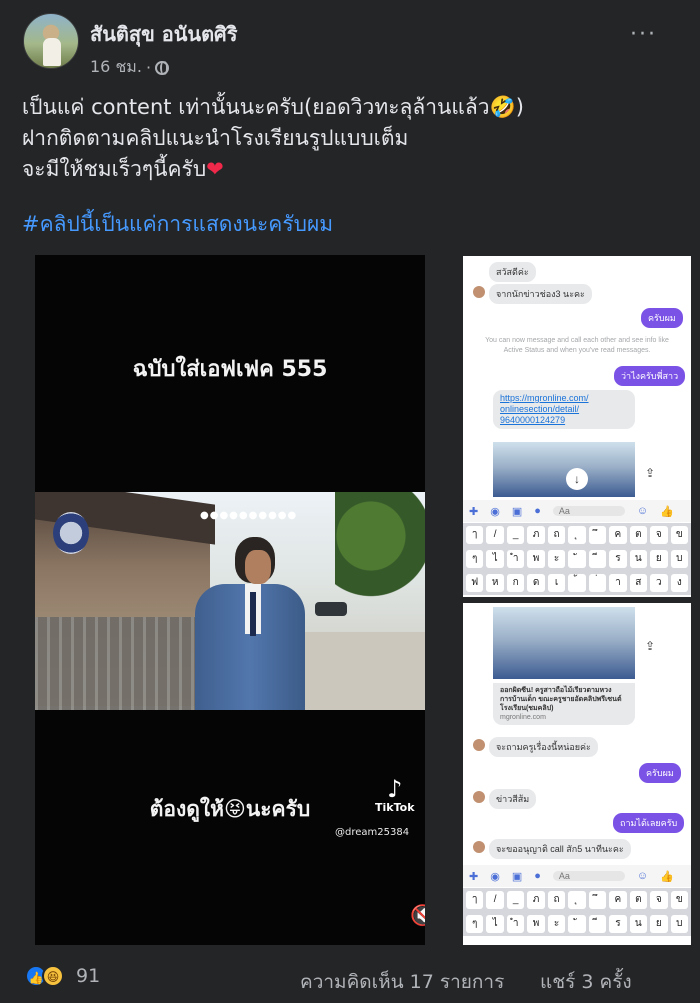  Describe the element at coordinates (564, 469) in the screenshot. I see `link-thumbnail` at that location.